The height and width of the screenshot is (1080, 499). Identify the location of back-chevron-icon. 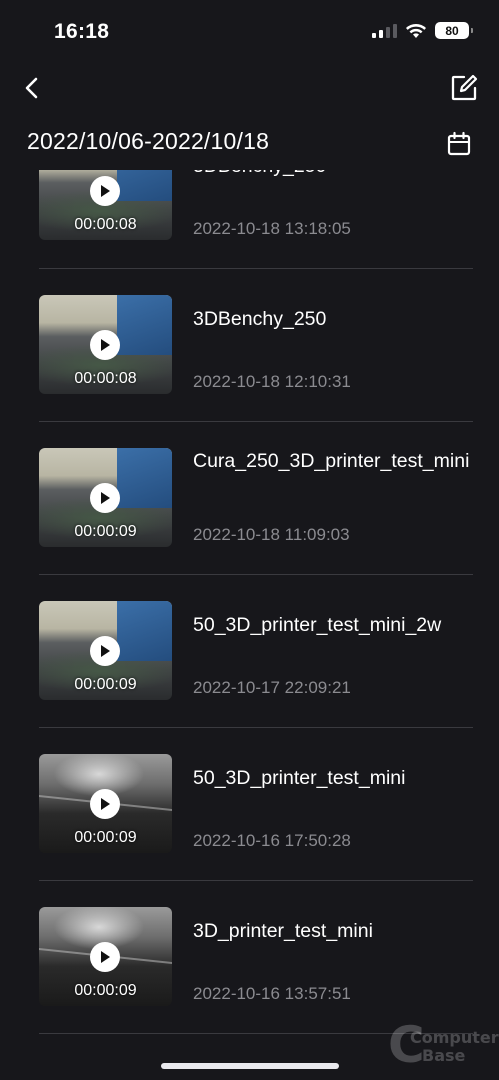
(32, 88).